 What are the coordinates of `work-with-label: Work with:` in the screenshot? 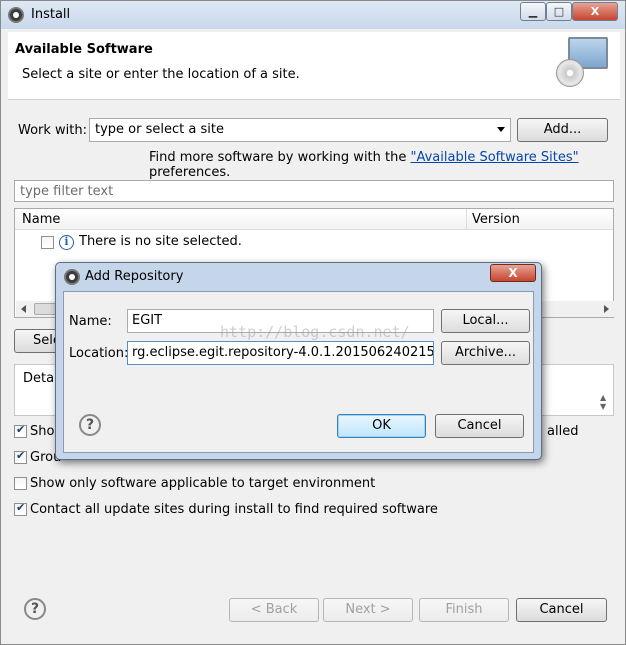 It's located at (53, 130).